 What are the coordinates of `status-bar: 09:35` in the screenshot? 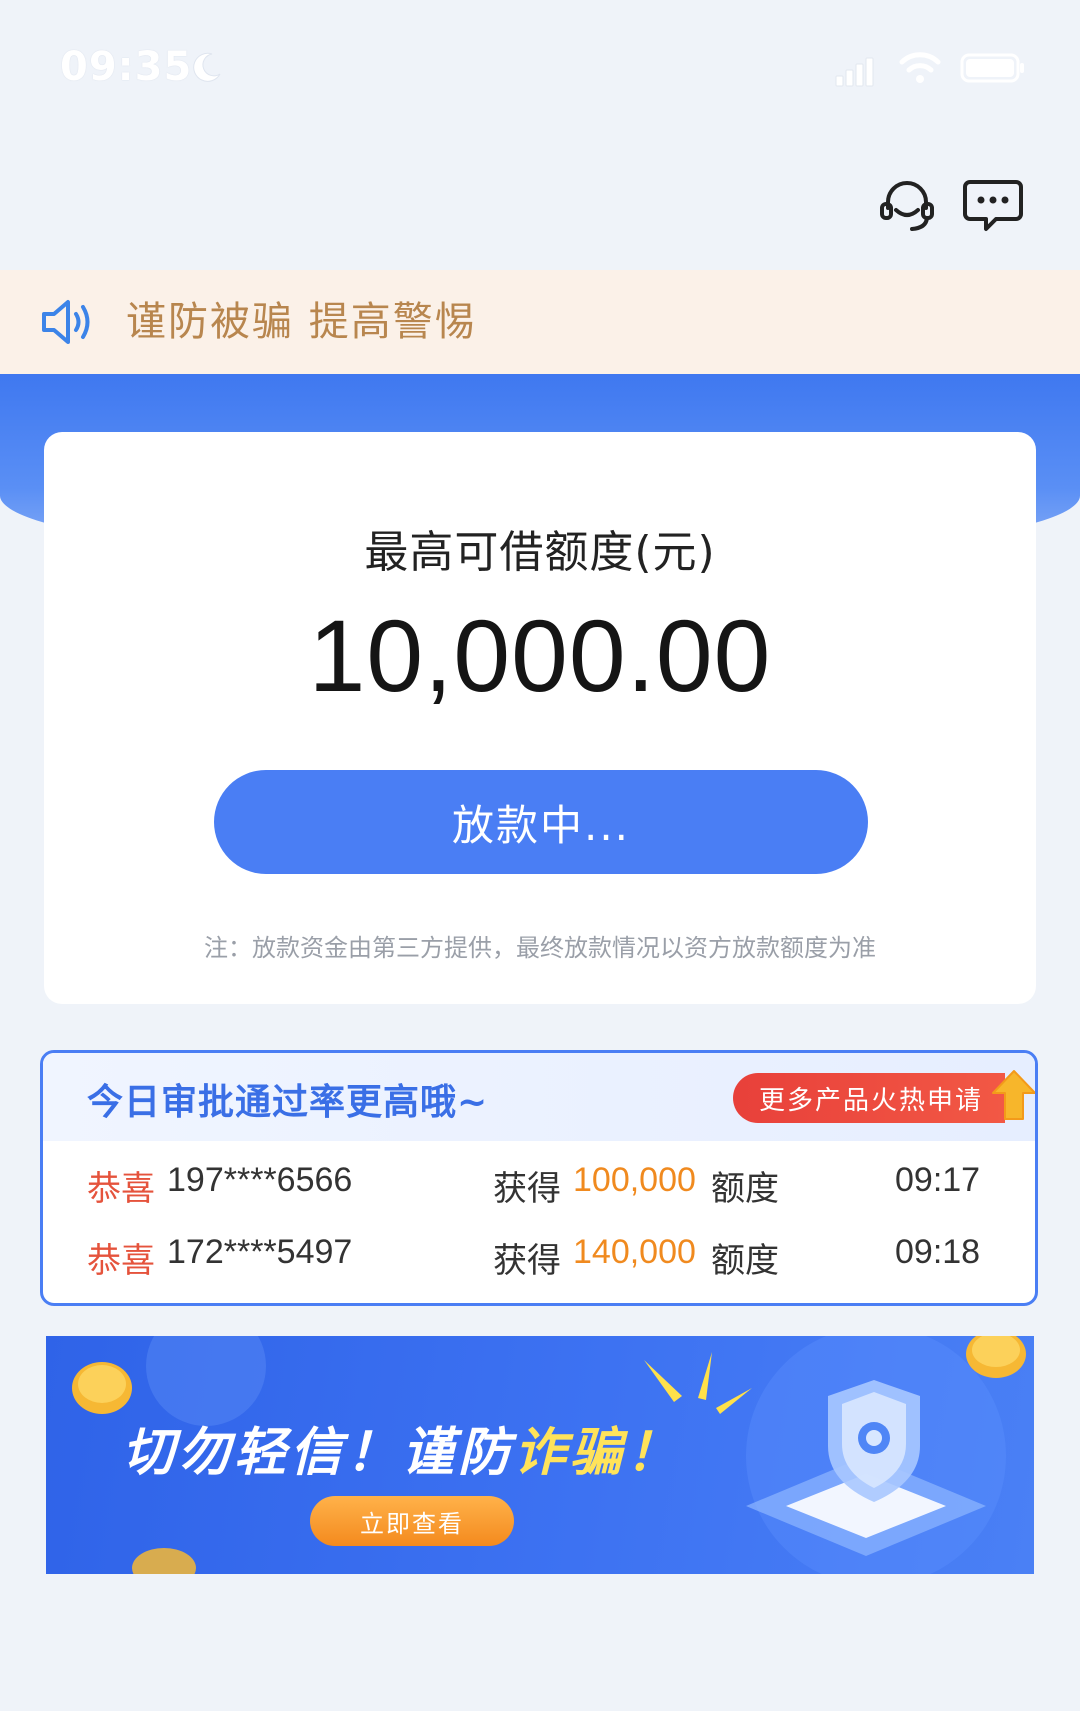 It's located at (540, 70).